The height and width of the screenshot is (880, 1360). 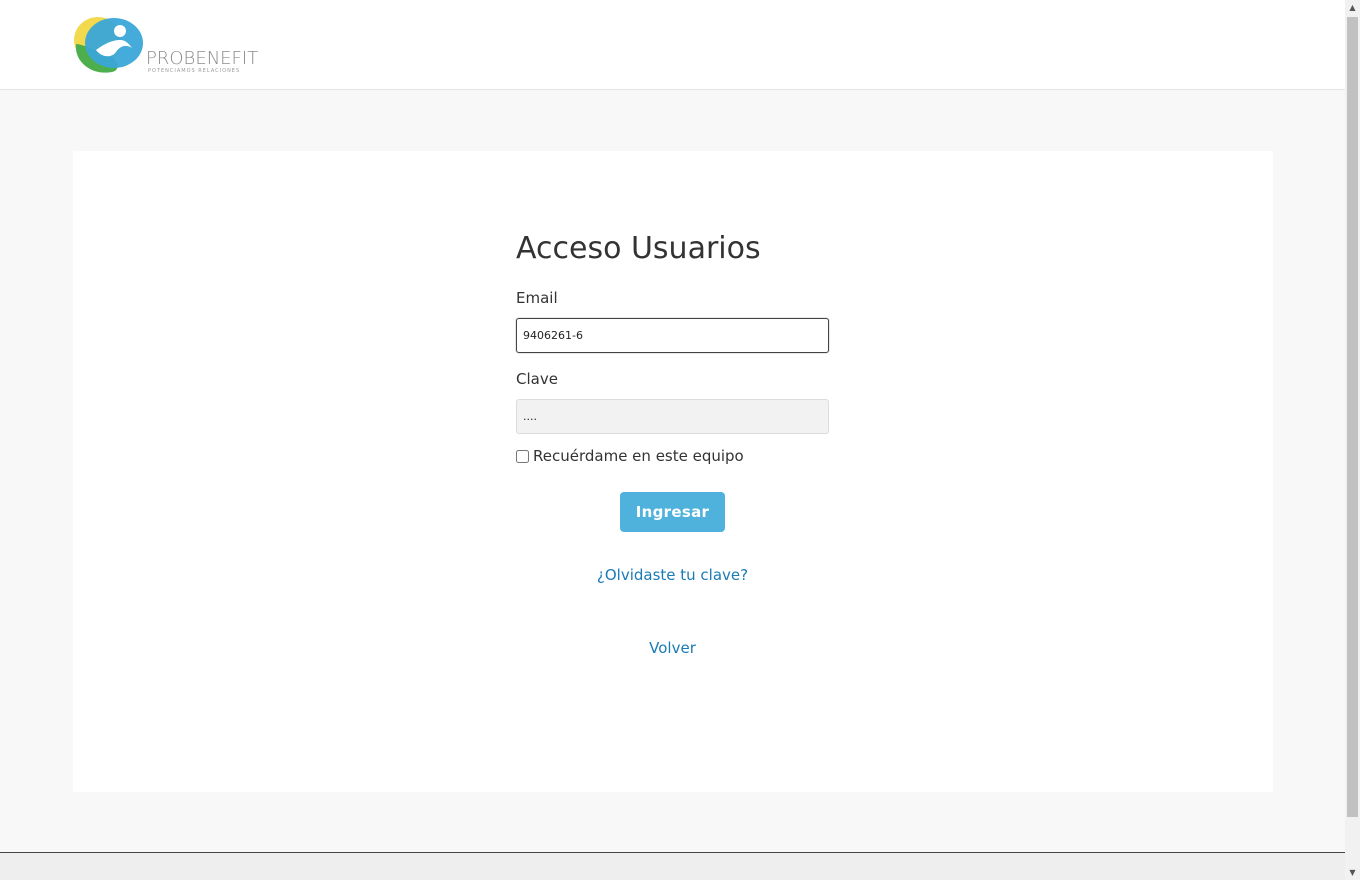 I want to click on page-title: Acceso Usuarios, so click(x=638, y=248).